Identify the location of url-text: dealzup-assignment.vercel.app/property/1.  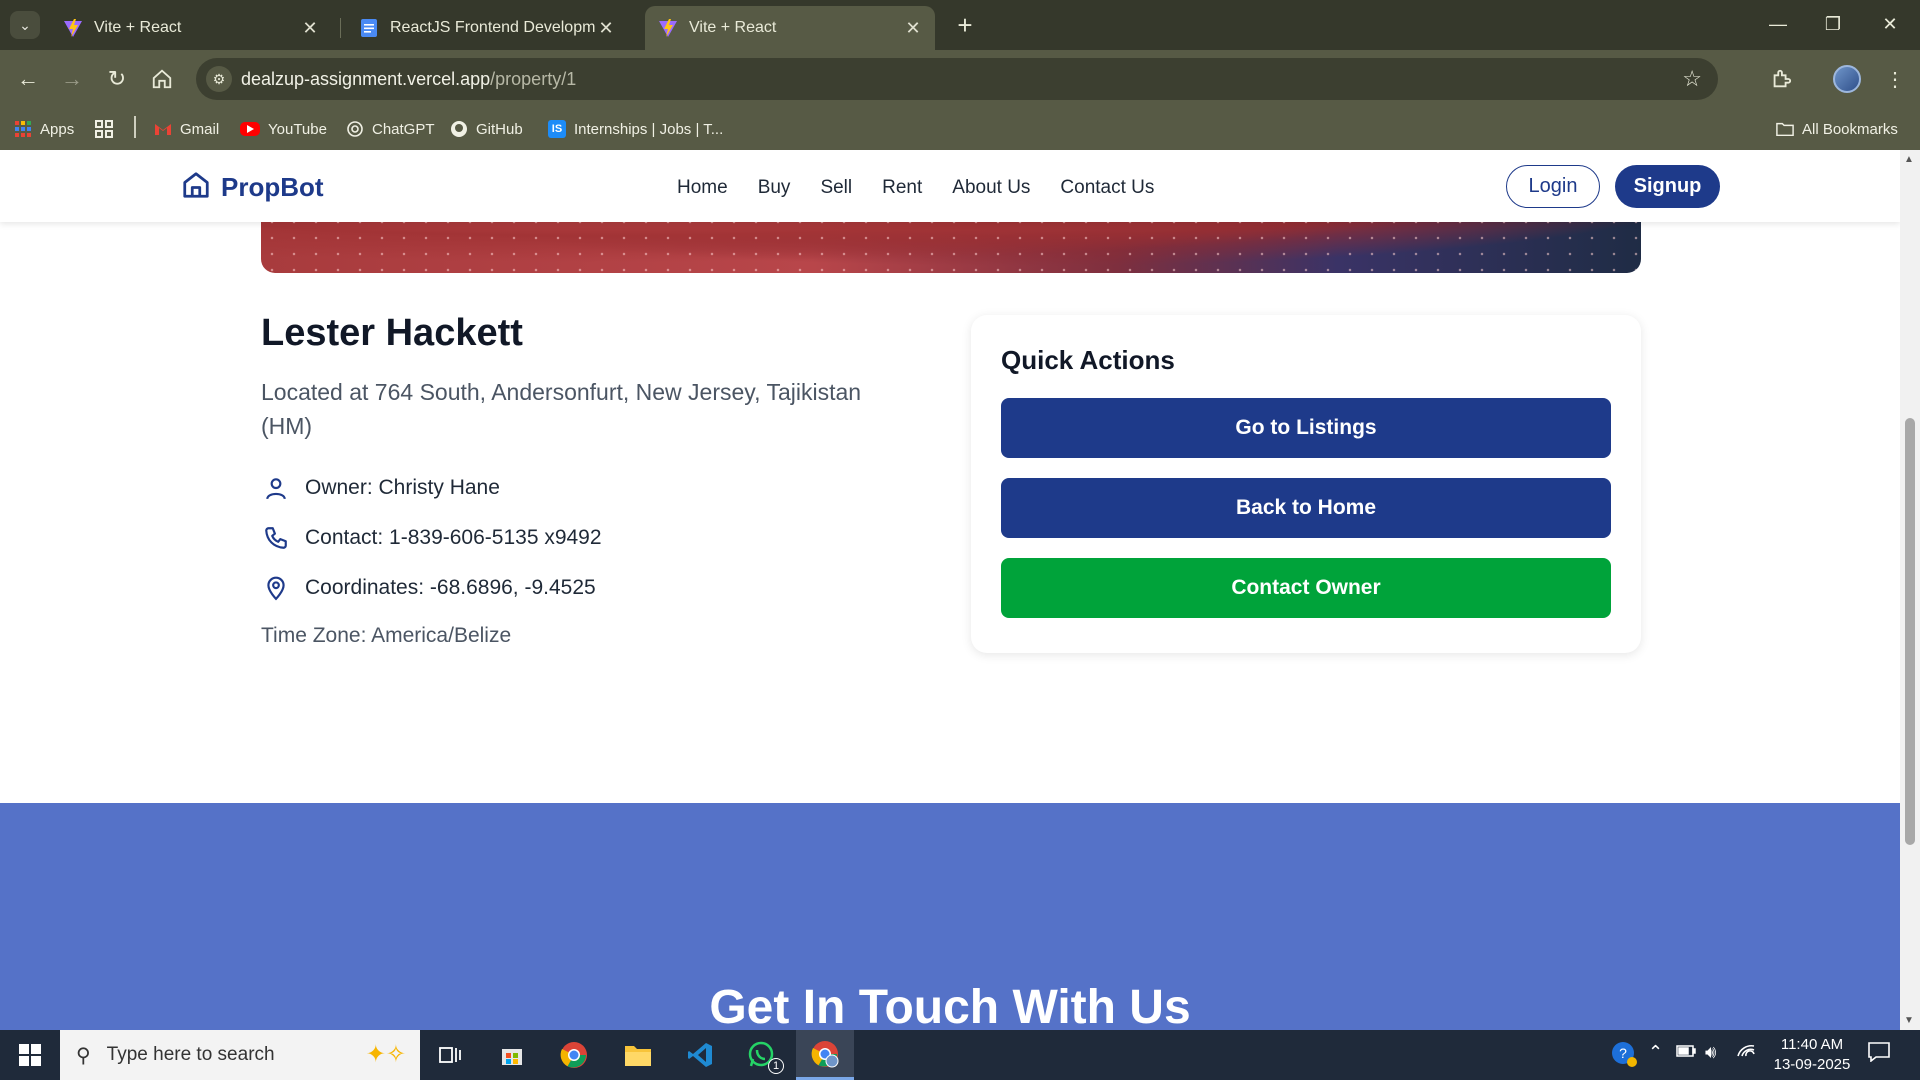
(408, 79).